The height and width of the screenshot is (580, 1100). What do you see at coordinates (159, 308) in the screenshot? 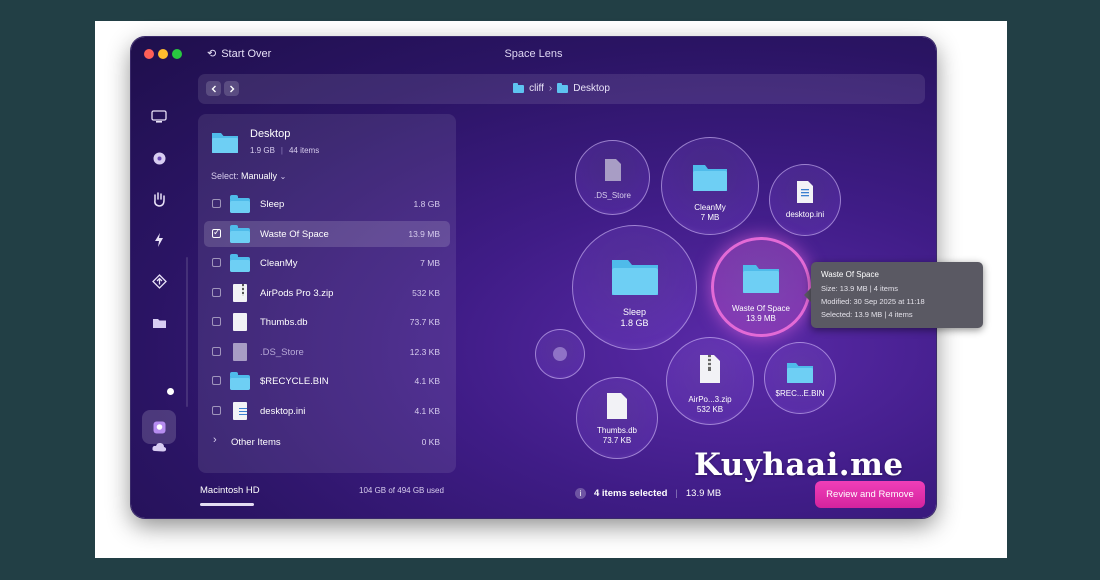
I see `sidebar` at bounding box center [159, 308].